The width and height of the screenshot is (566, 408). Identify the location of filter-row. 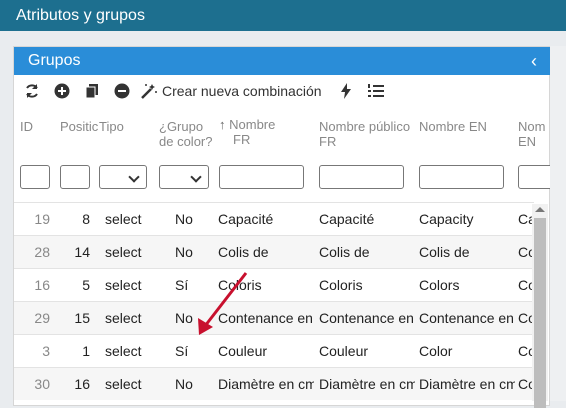
(286, 180).